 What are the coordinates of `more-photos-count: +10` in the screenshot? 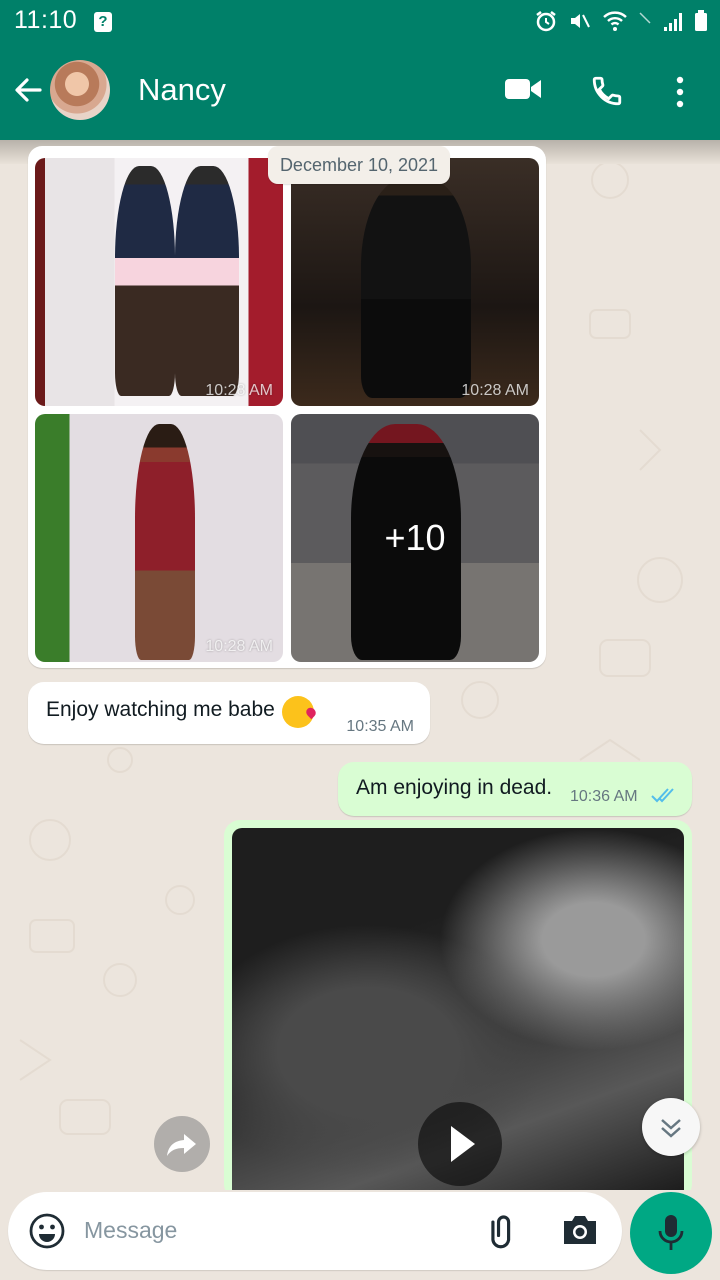 It's located at (415, 537).